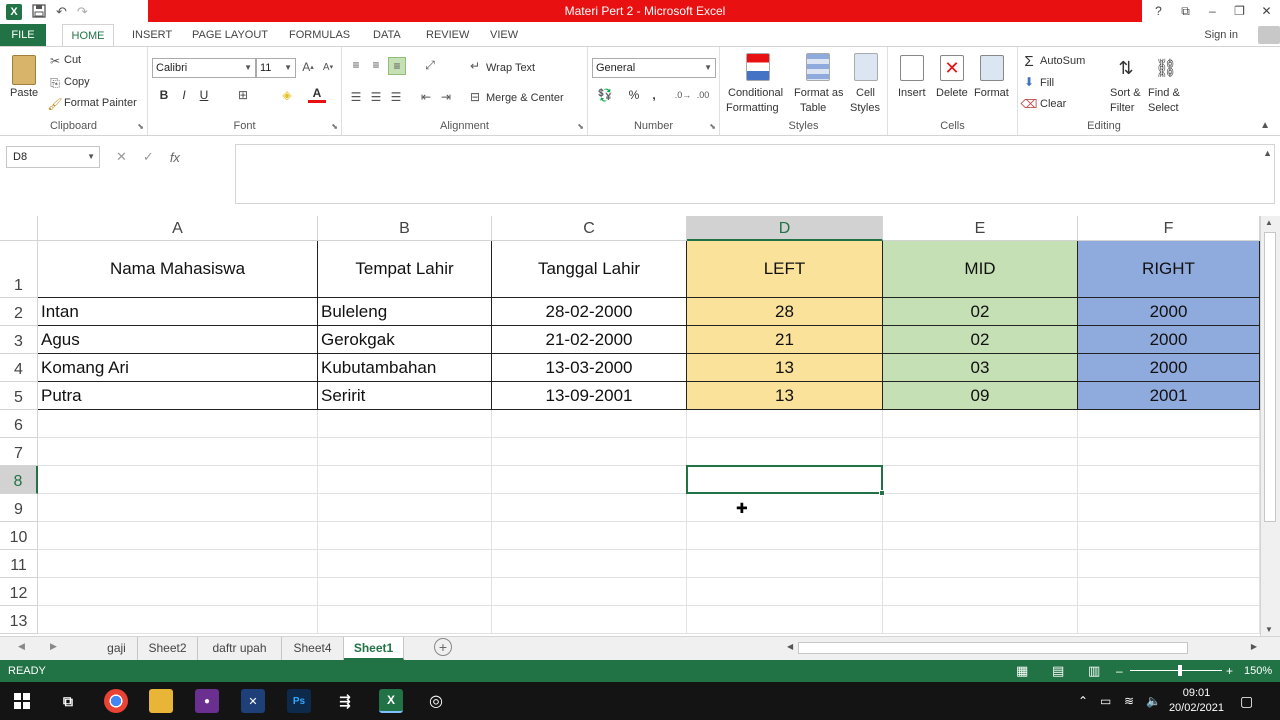  What do you see at coordinates (589, 508) in the screenshot?
I see `cell-c9` at bounding box center [589, 508].